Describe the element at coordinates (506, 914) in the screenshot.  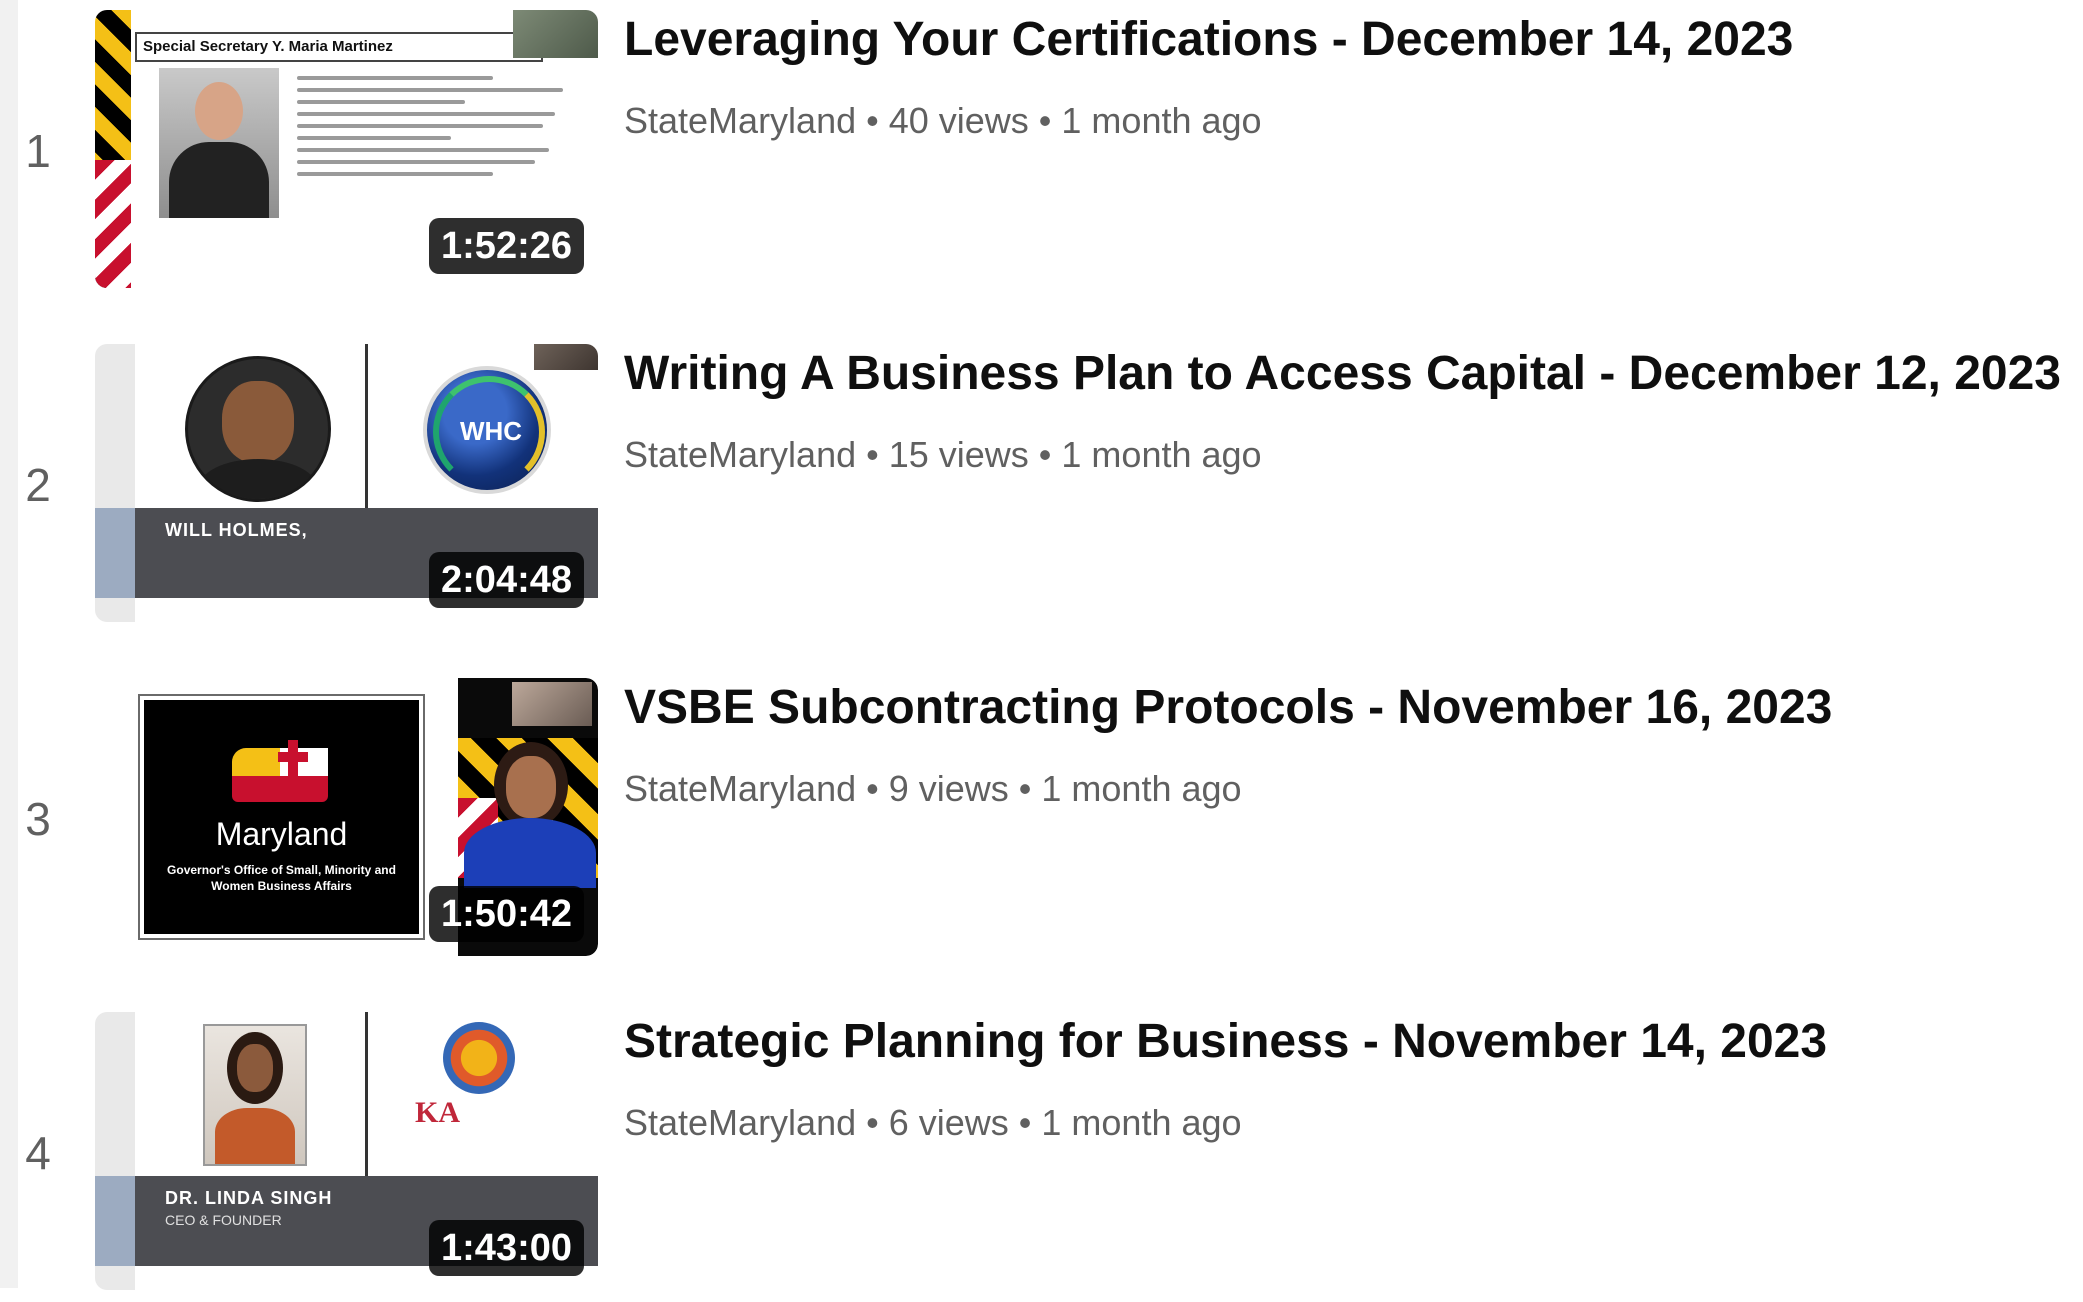
I see `duration-badge: 1:50:42` at that location.